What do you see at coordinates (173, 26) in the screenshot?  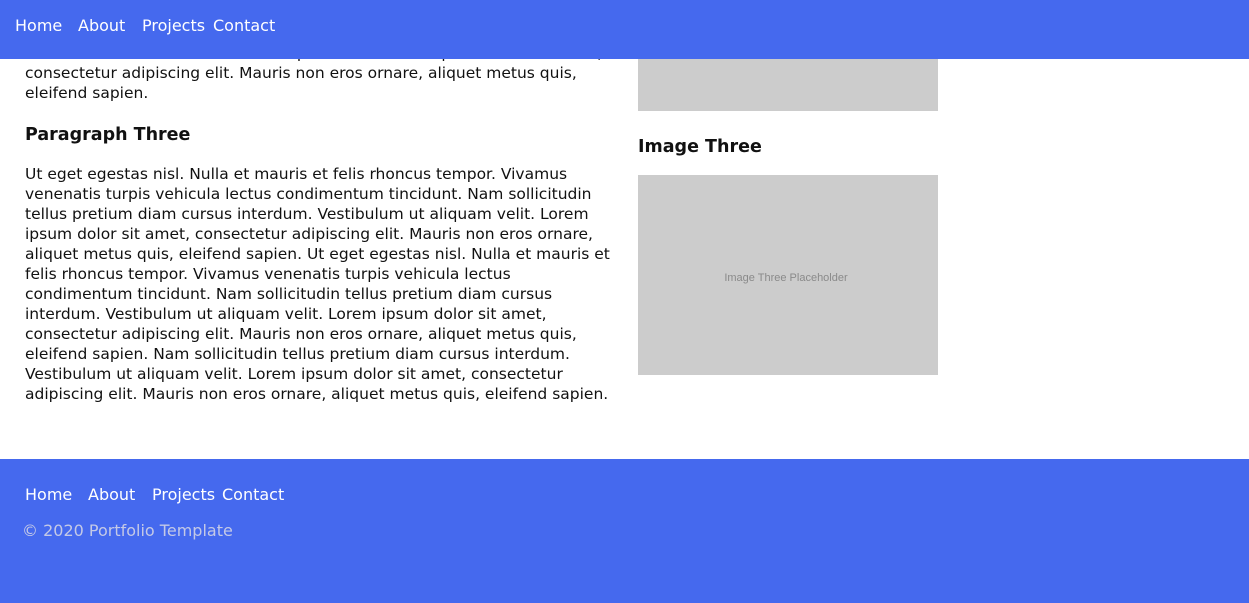 I see `nav-link-projects: Projects` at bounding box center [173, 26].